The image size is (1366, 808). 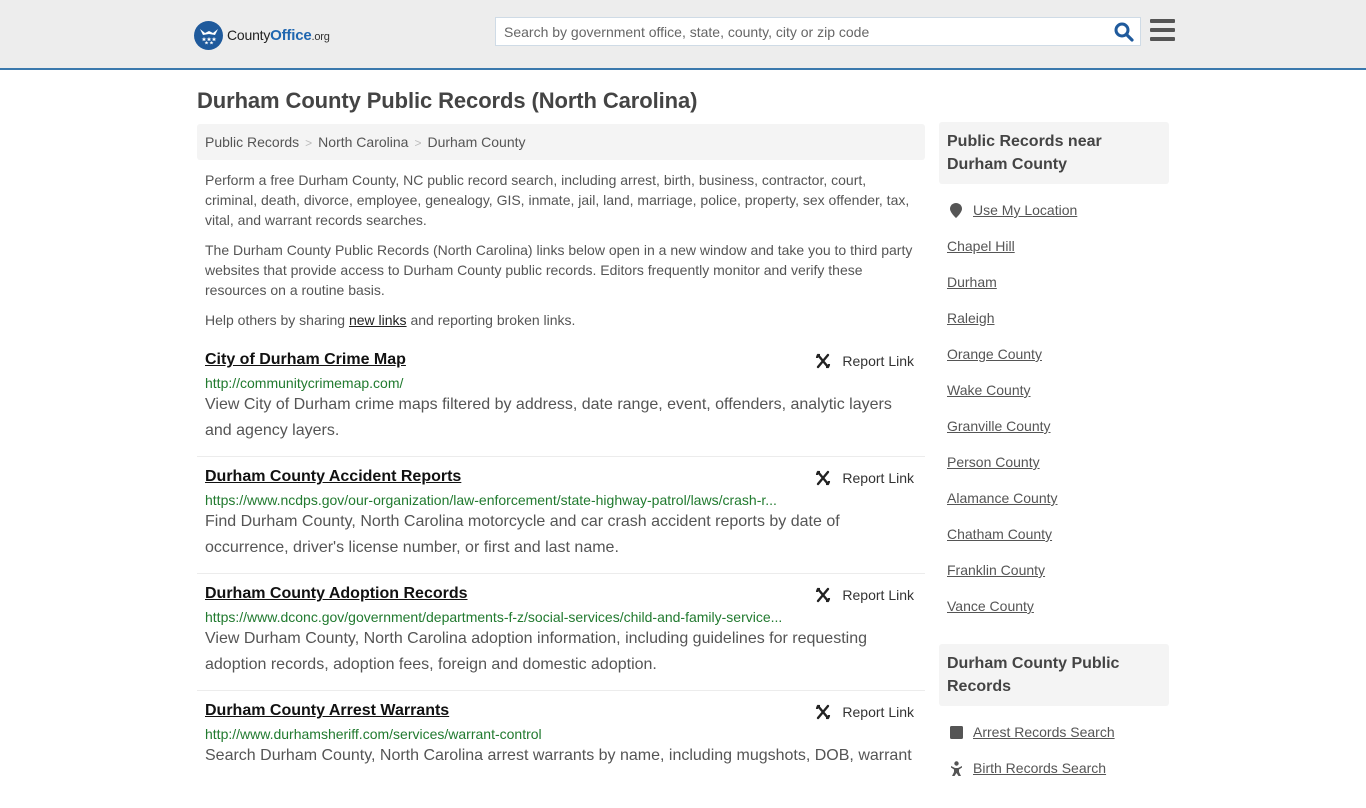 What do you see at coordinates (999, 534) in the screenshot?
I see `nearby-link-chatham-county: Chatham County` at bounding box center [999, 534].